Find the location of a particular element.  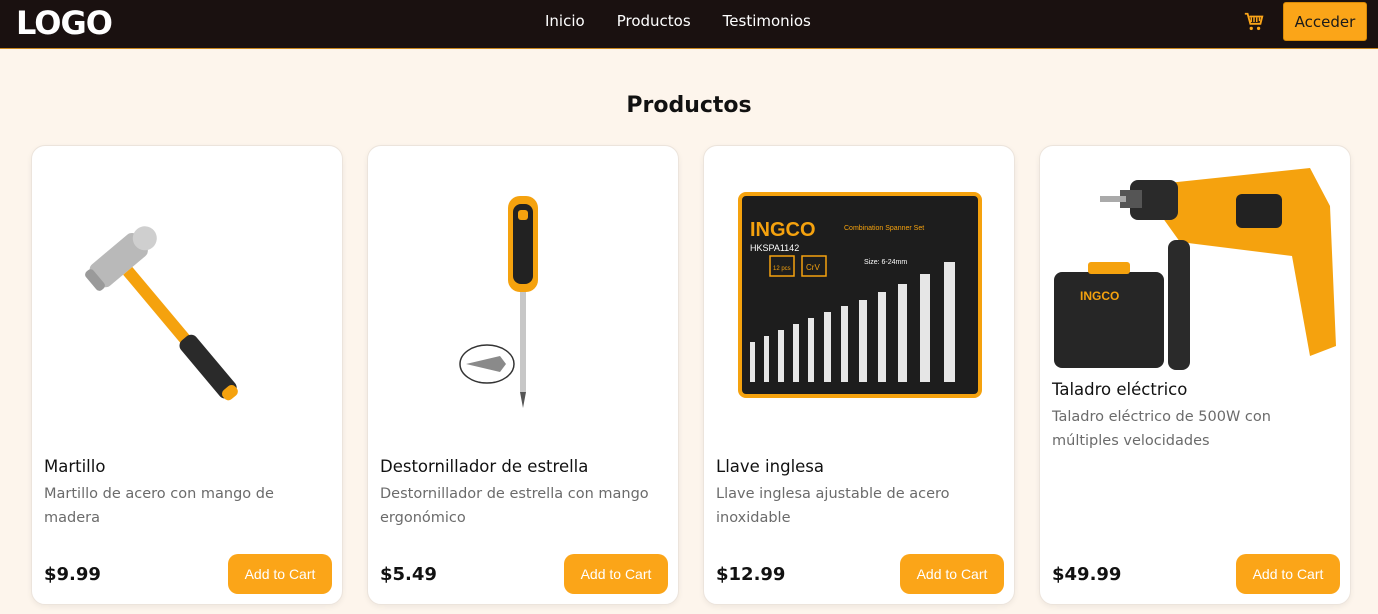

logo: LOGO is located at coordinates (64, 23).